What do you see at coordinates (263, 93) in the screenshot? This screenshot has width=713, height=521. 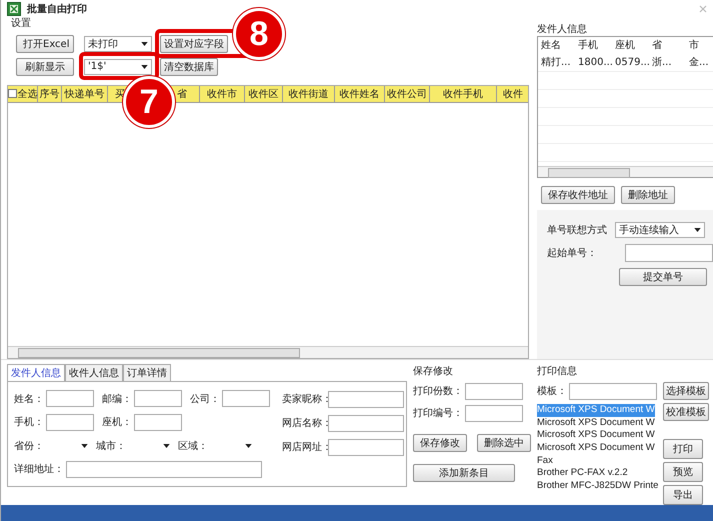 I see `column-header: 收件区` at bounding box center [263, 93].